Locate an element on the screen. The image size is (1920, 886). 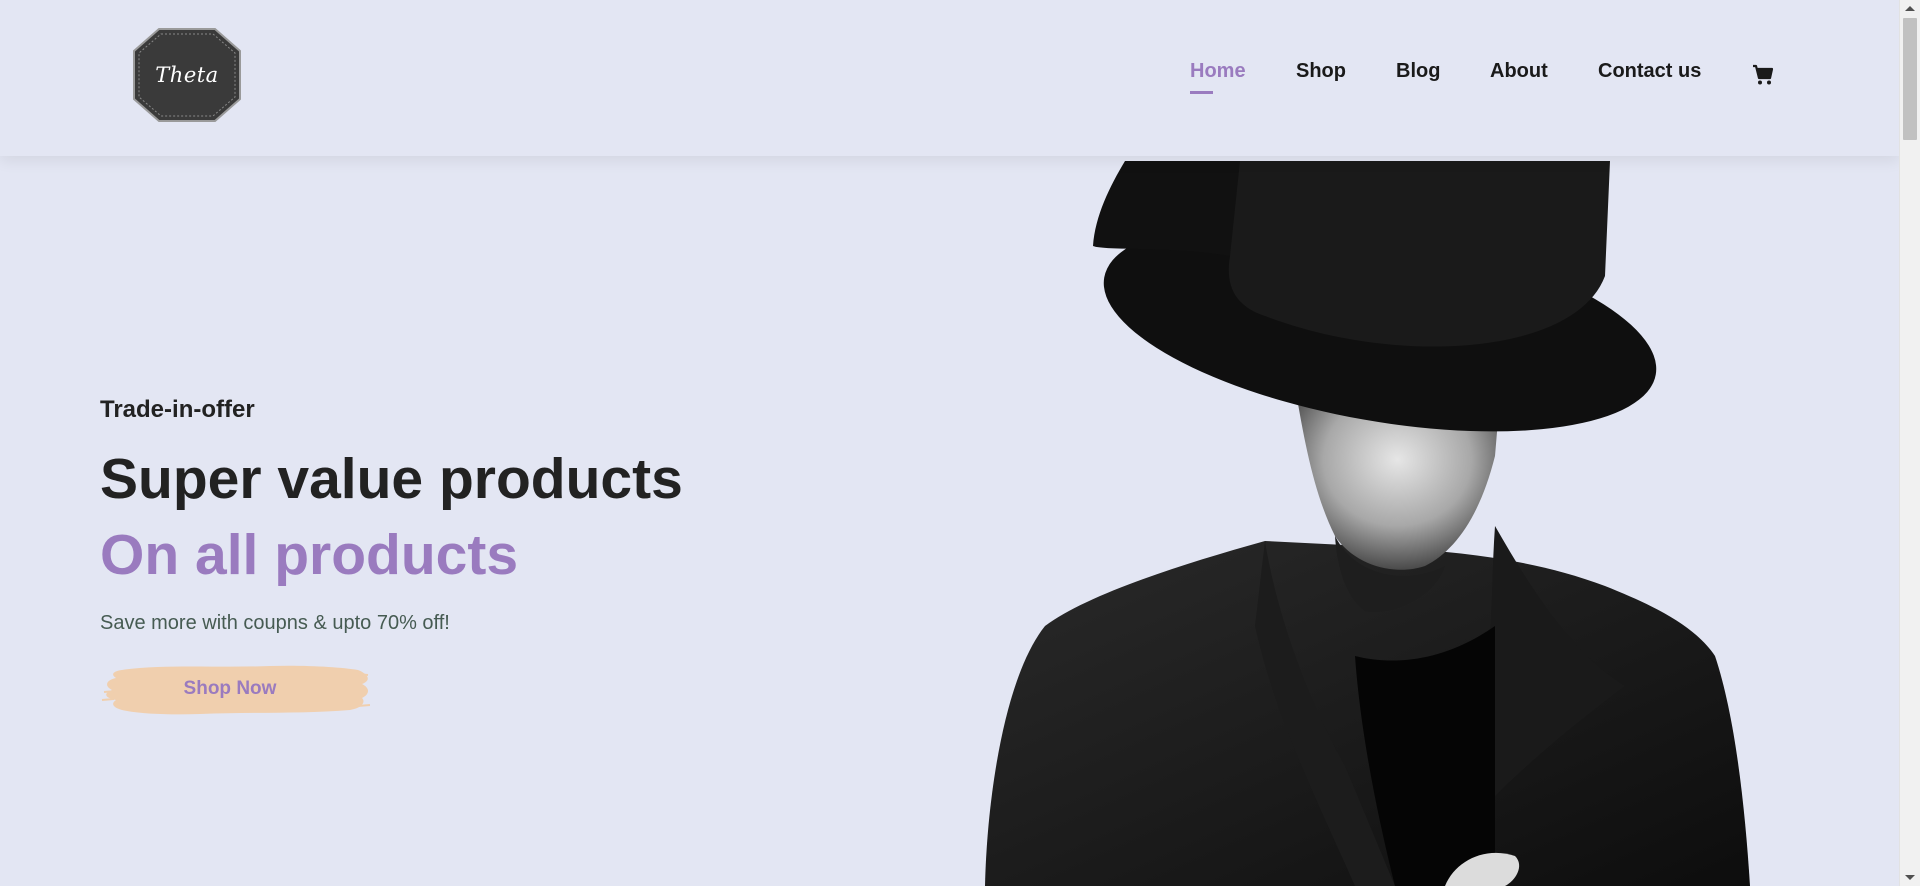
shop-now-label: Shop Now is located at coordinates (230, 688).